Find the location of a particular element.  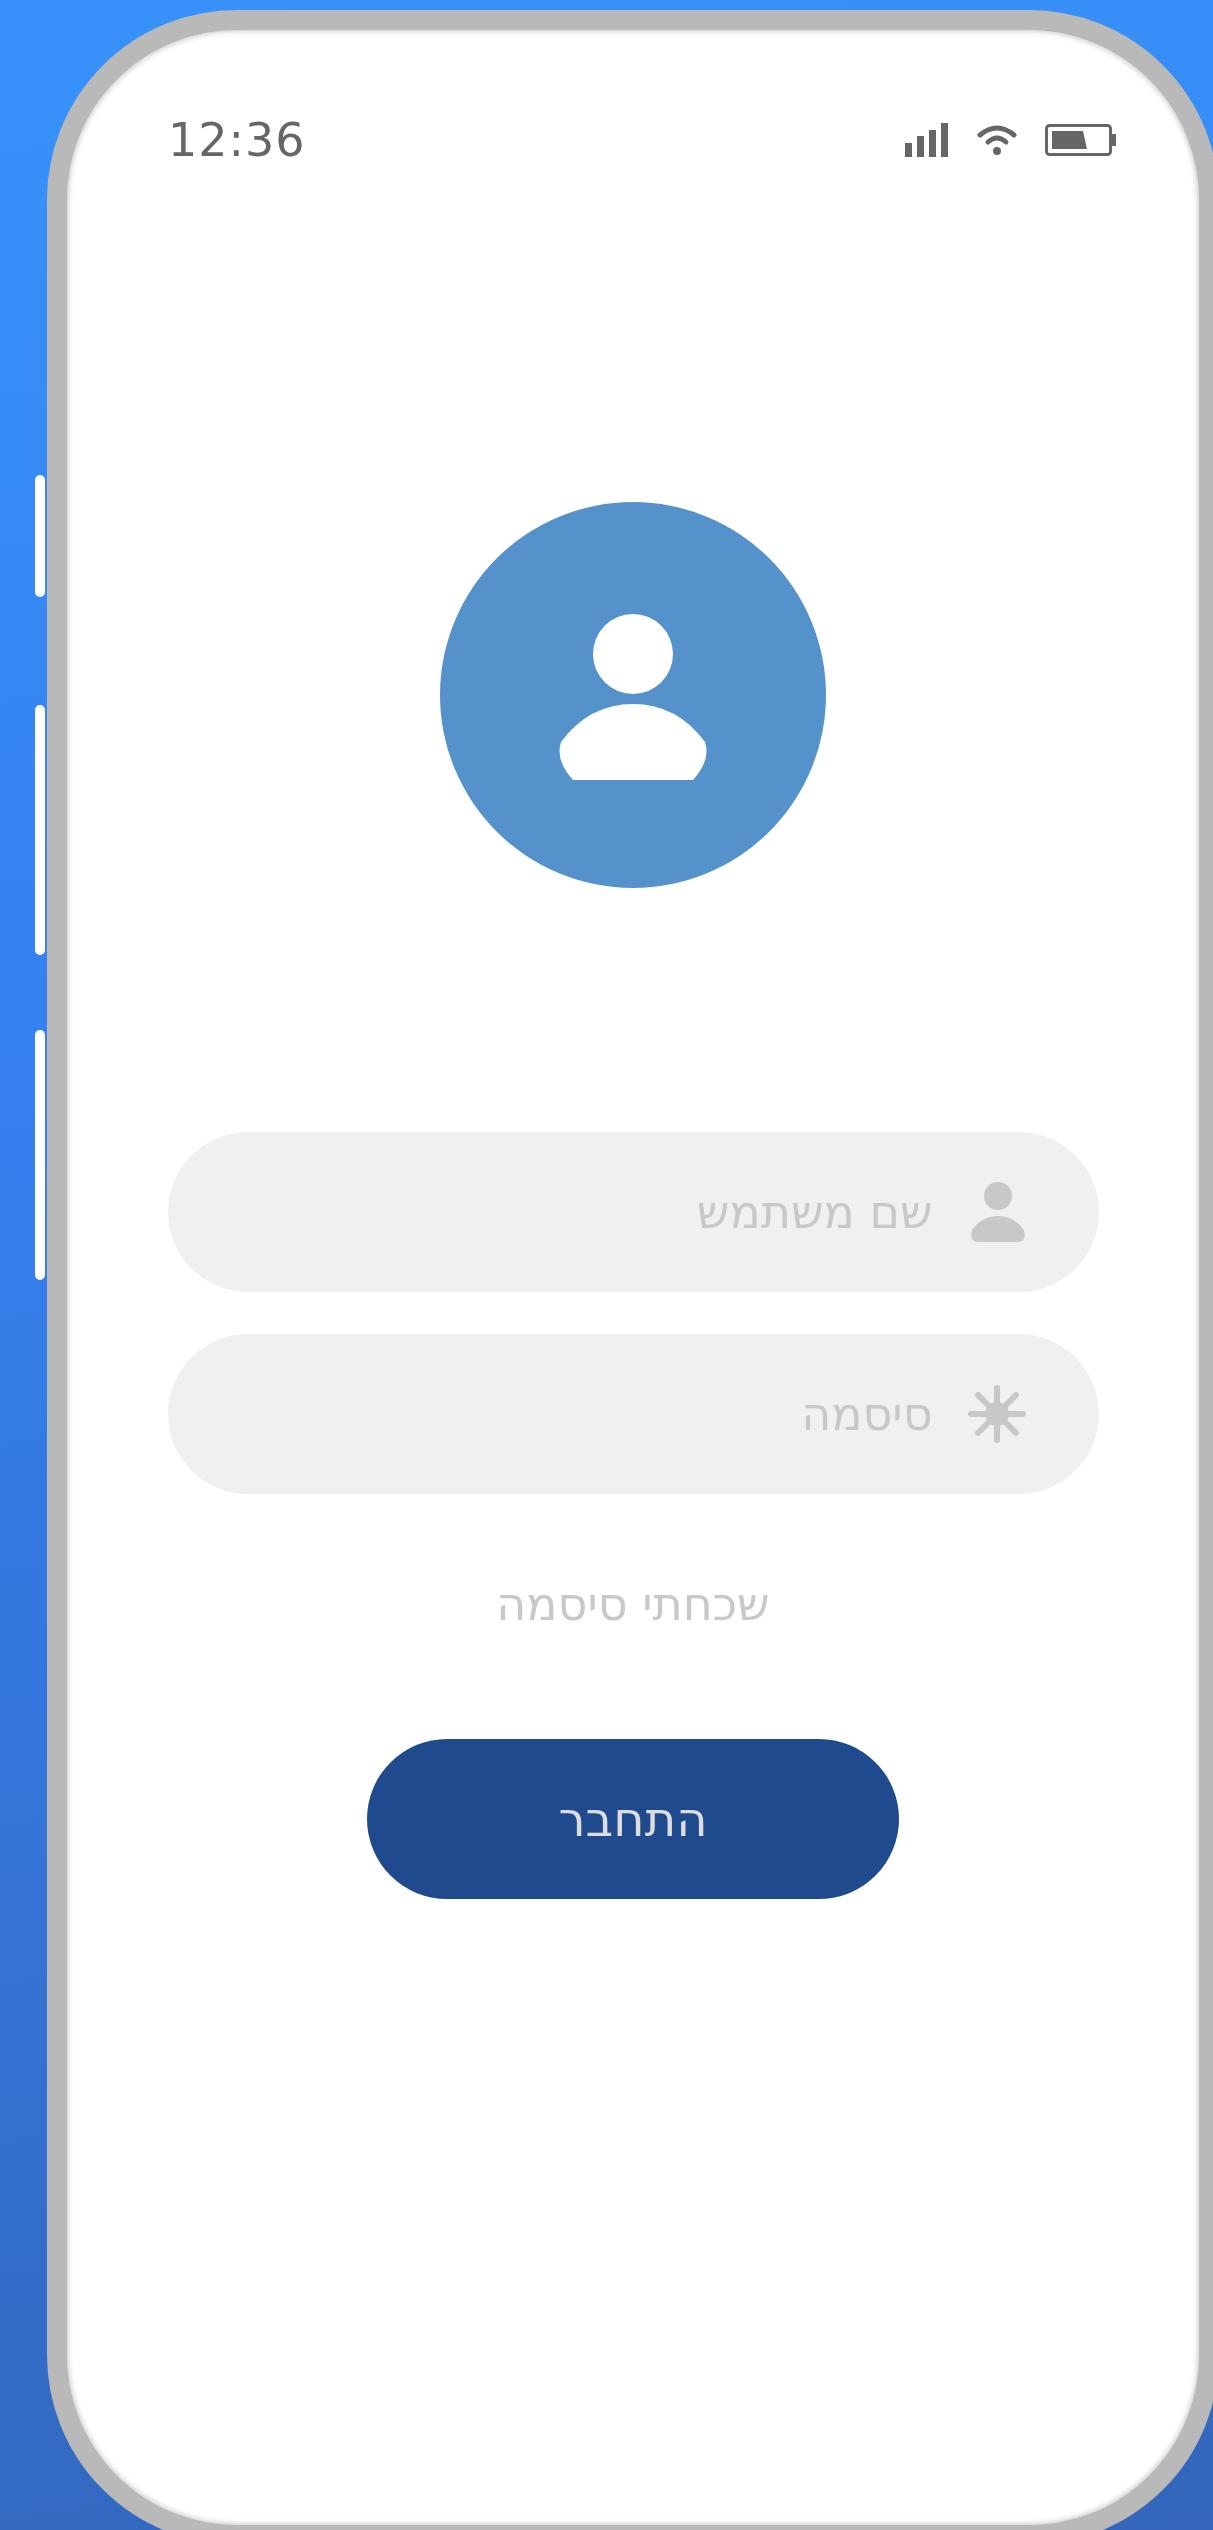

person-icon is located at coordinates (633, 697).